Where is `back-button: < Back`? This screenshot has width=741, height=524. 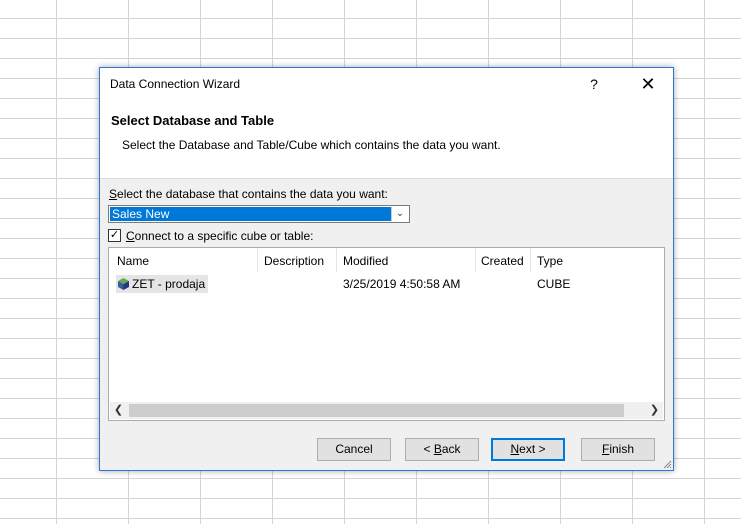 back-button: < Back is located at coordinates (442, 449).